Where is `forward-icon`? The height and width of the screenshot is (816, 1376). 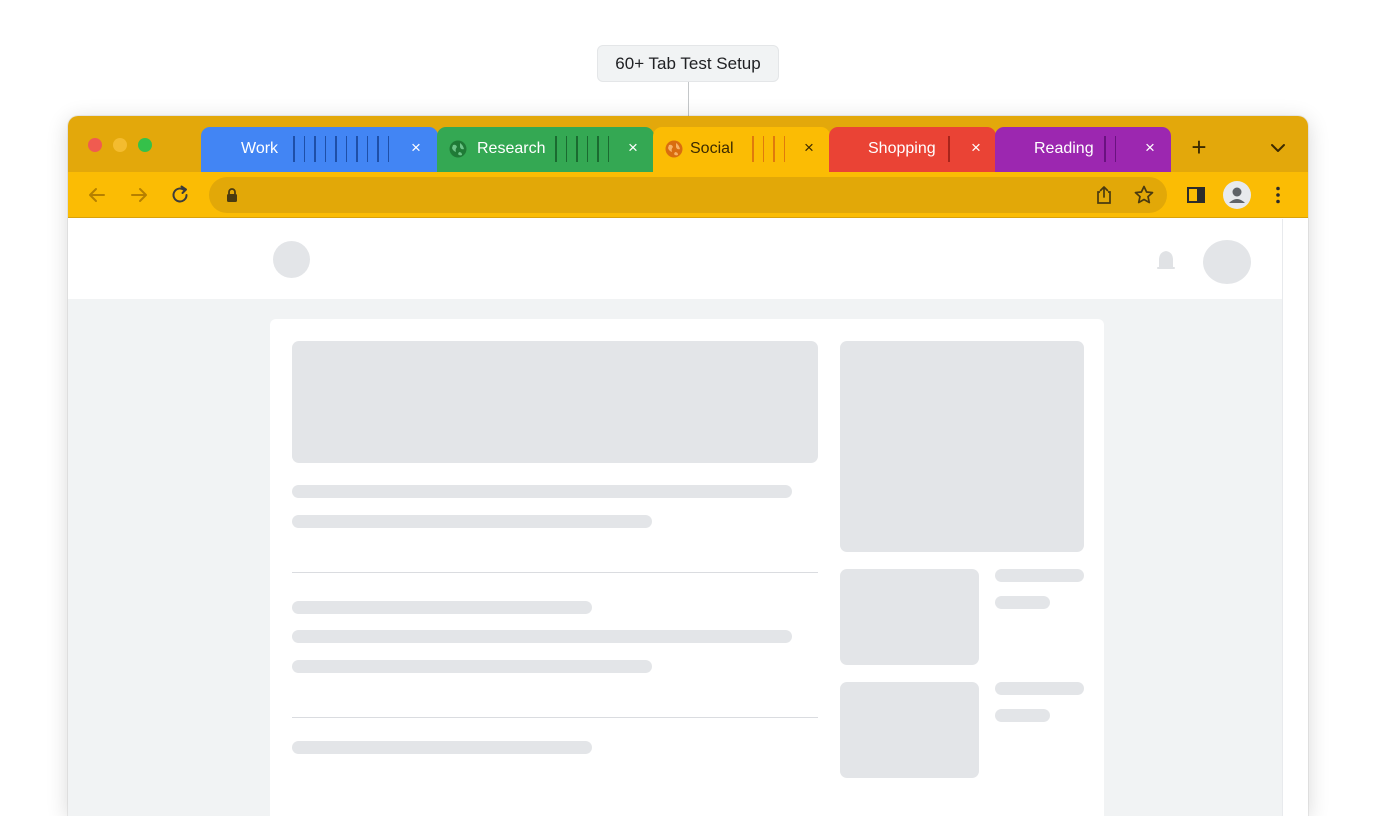 forward-icon is located at coordinates (139, 195).